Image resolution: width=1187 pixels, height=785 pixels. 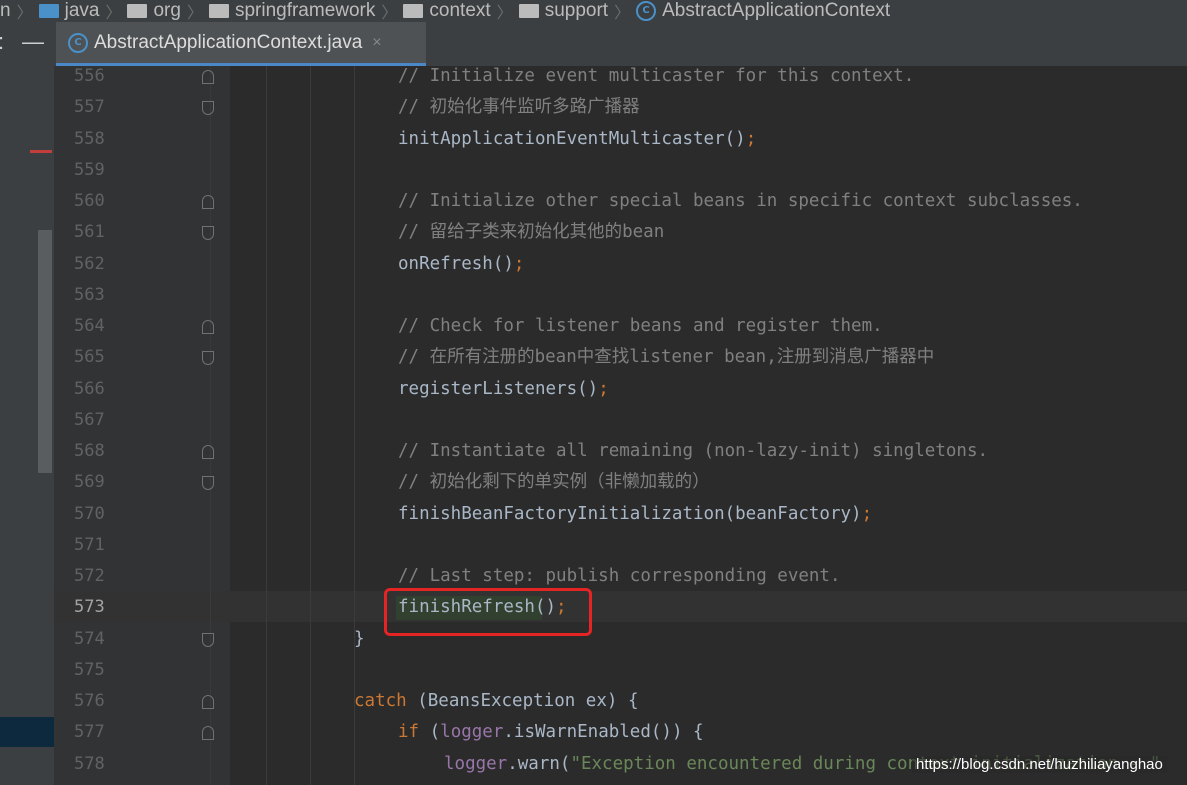 What do you see at coordinates (5, 11) in the screenshot?
I see `breadcrumb-item-root: n` at bounding box center [5, 11].